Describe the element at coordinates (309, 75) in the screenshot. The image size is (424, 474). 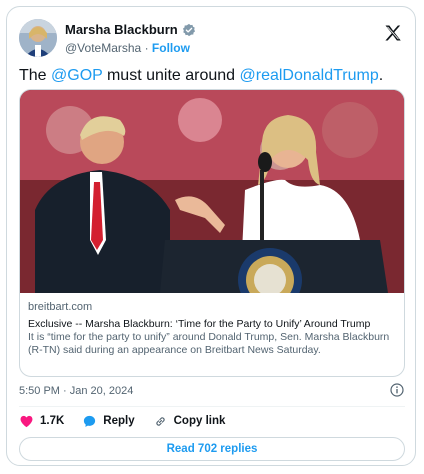
I see `mention-trump-link: @realDonaldTrump` at that location.